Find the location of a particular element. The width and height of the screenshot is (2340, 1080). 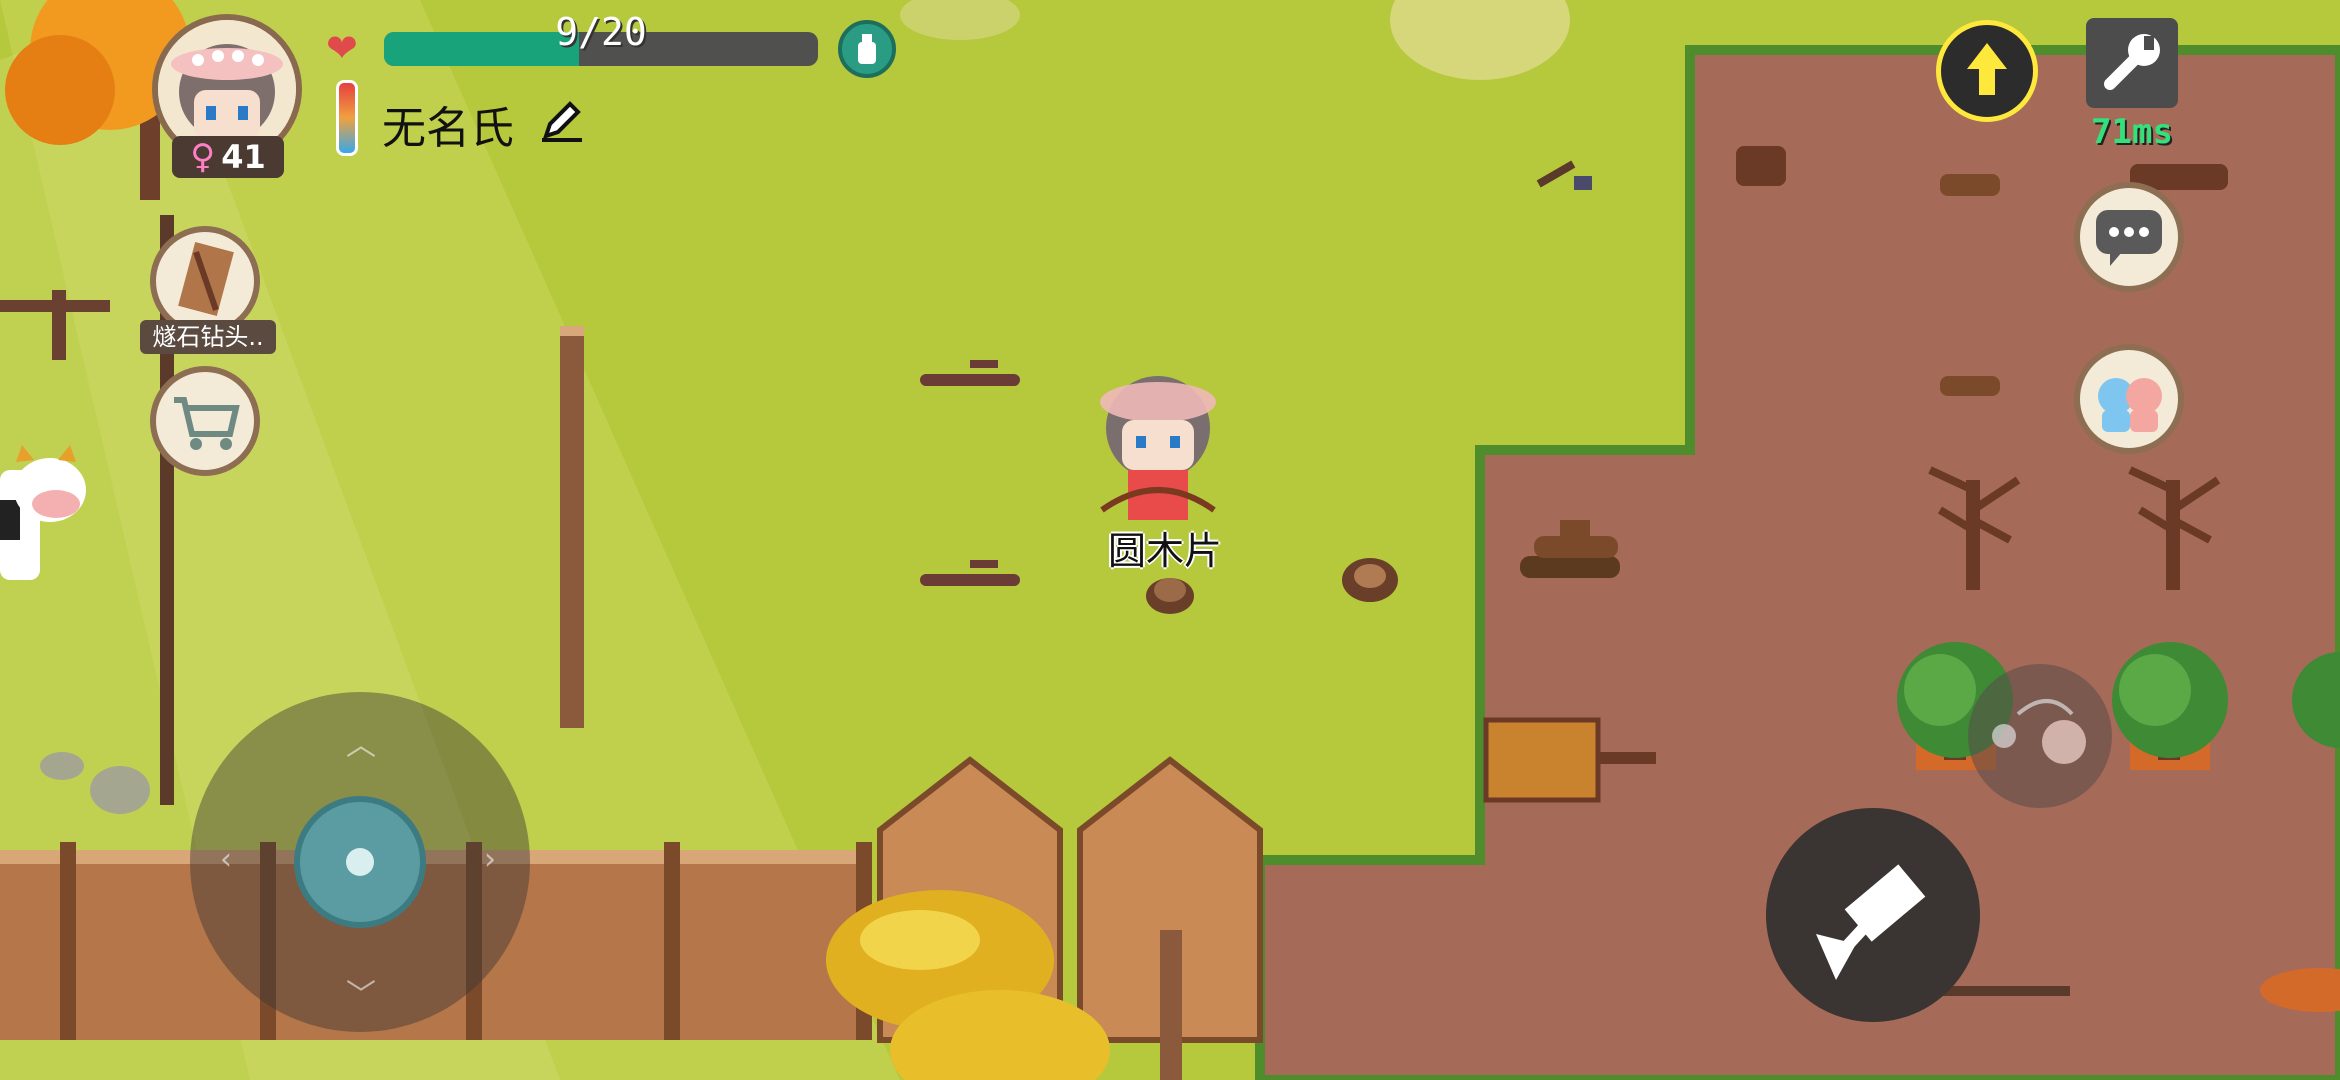

age-value: 41 is located at coordinates (243, 157).